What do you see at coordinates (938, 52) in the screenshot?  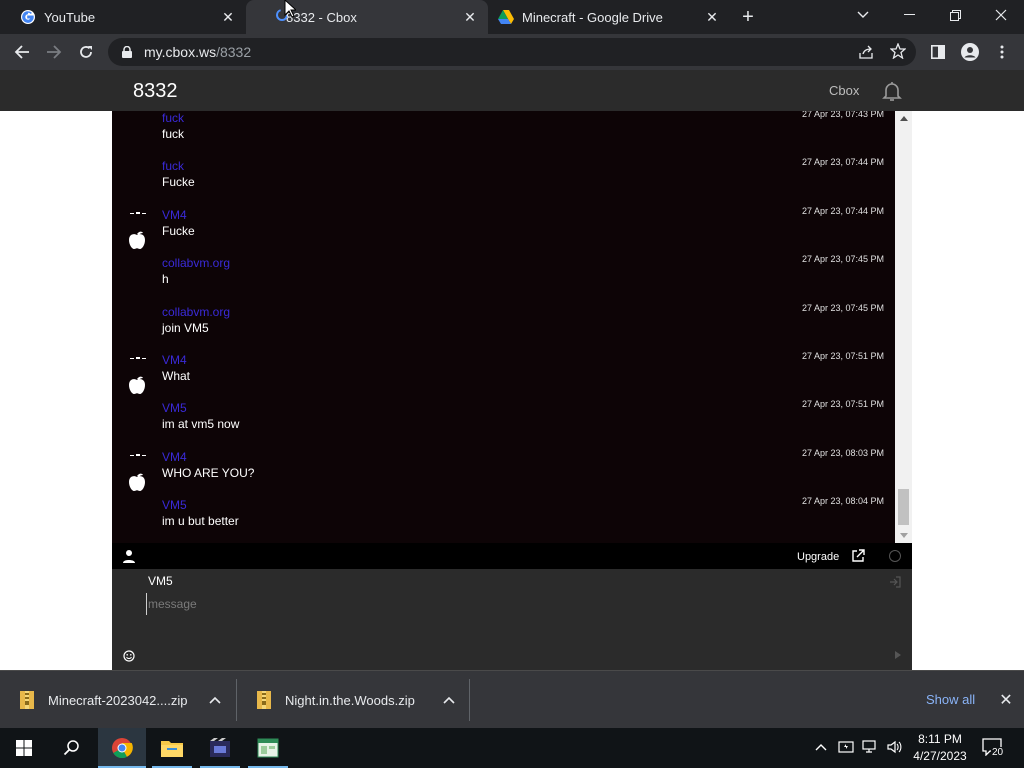 I see `side-panel-icon` at bounding box center [938, 52].